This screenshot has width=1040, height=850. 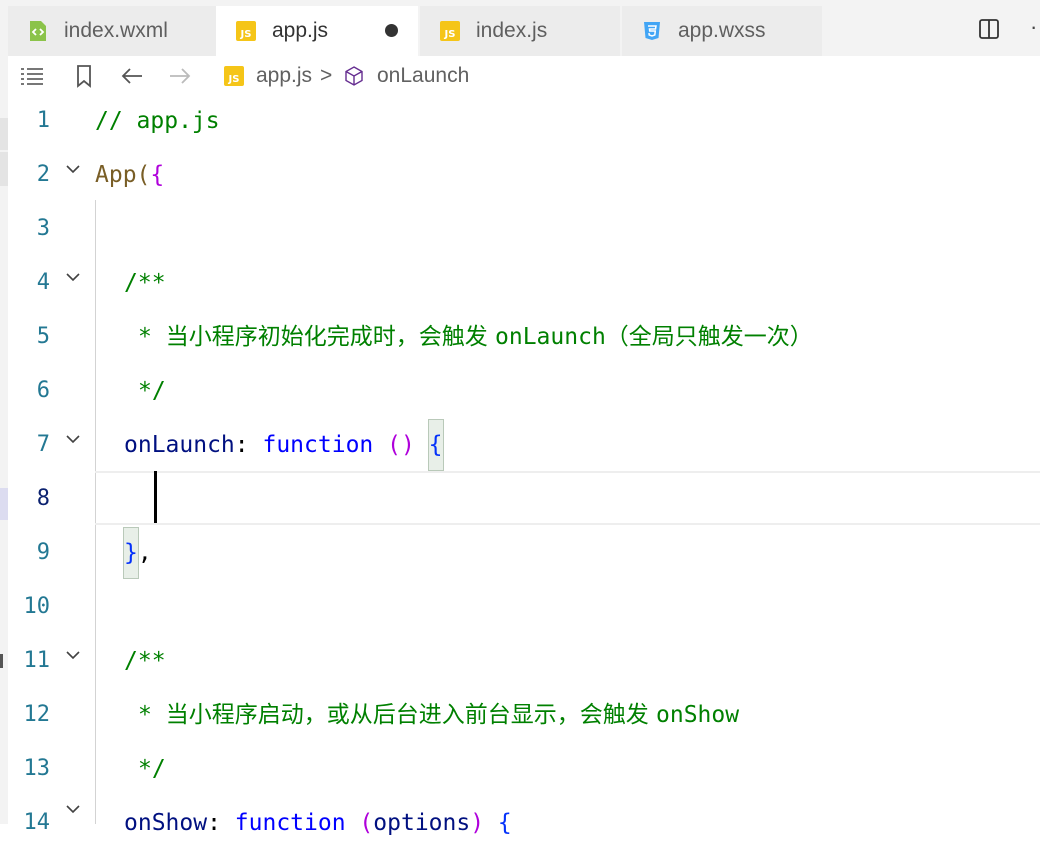 I want to click on code-line: 11 /**, so click(x=524, y=661).